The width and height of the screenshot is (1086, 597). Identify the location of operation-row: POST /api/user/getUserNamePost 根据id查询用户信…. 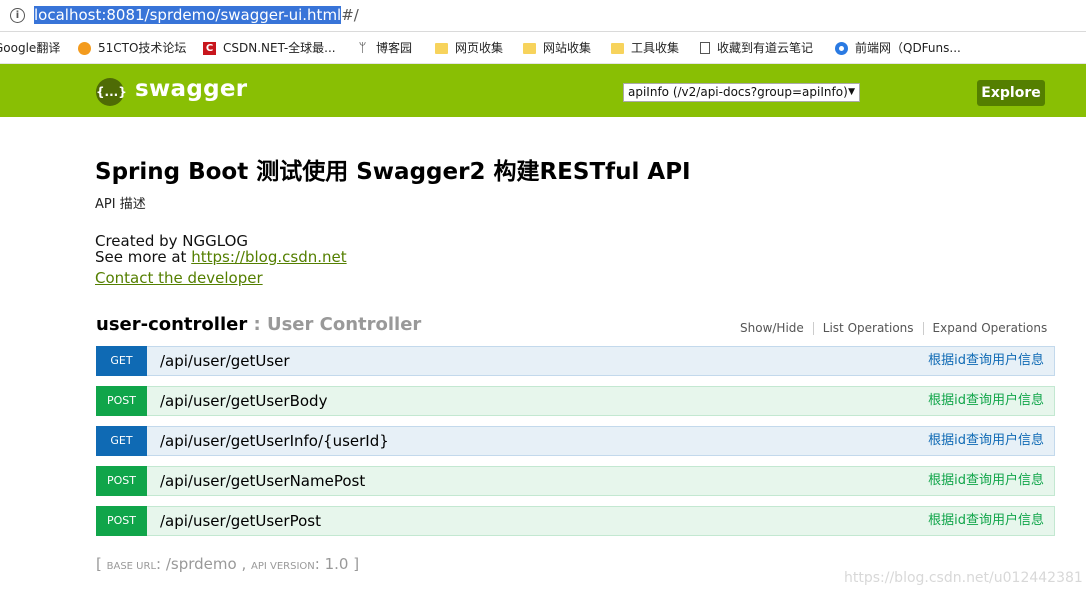
(575, 481).